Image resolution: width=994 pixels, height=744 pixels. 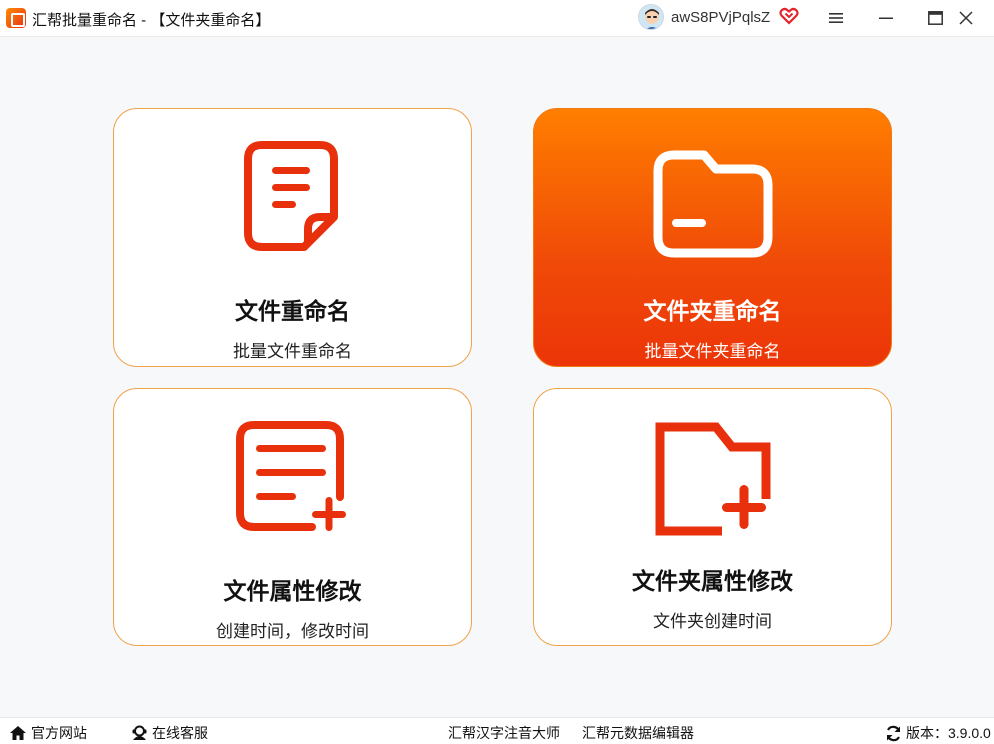 What do you see at coordinates (291, 476) in the screenshot?
I see `file-add-icon` at bounding box center [291, 476].